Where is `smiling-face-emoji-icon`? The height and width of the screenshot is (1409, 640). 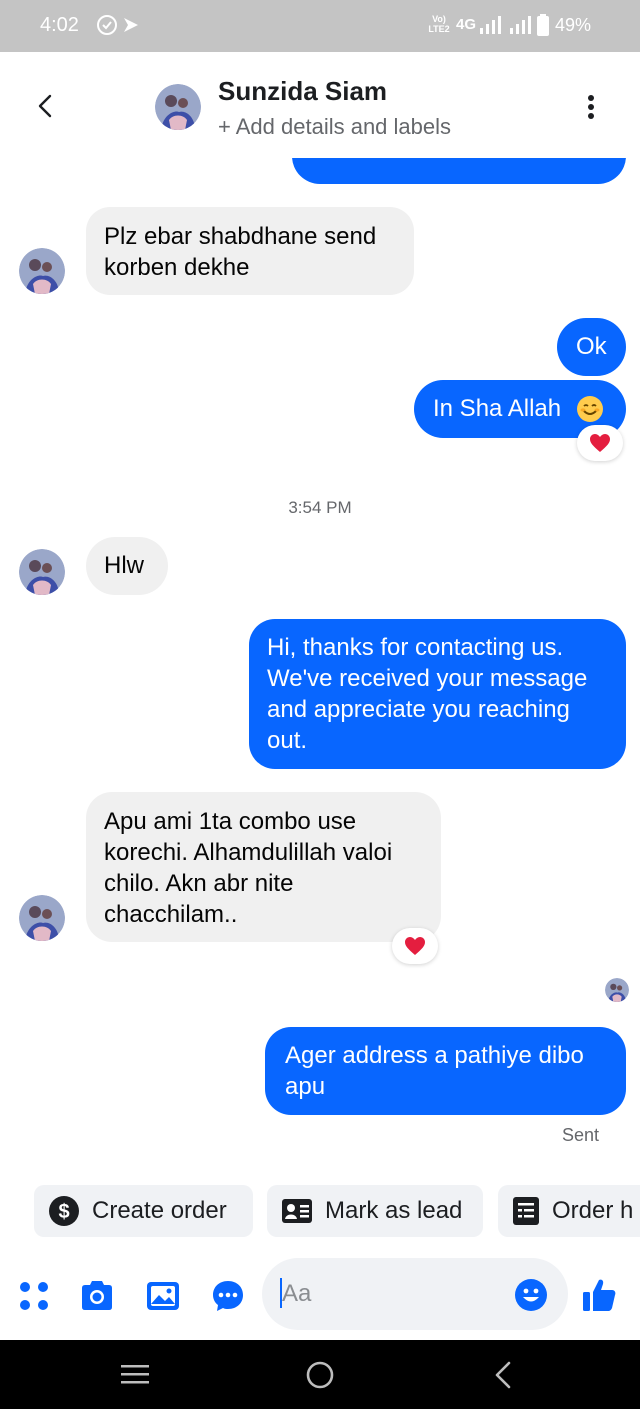 smiling-face-emoji-icon is located at coordinates (590, 409).